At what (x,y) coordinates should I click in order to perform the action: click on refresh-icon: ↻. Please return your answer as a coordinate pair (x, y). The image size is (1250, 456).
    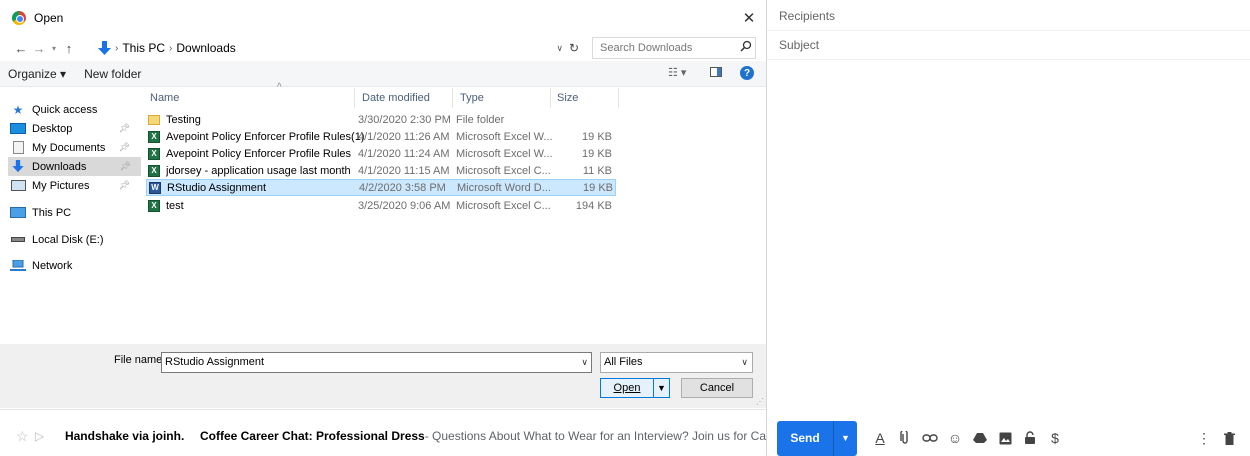
    Looking at the image, I should click on (574, 48).